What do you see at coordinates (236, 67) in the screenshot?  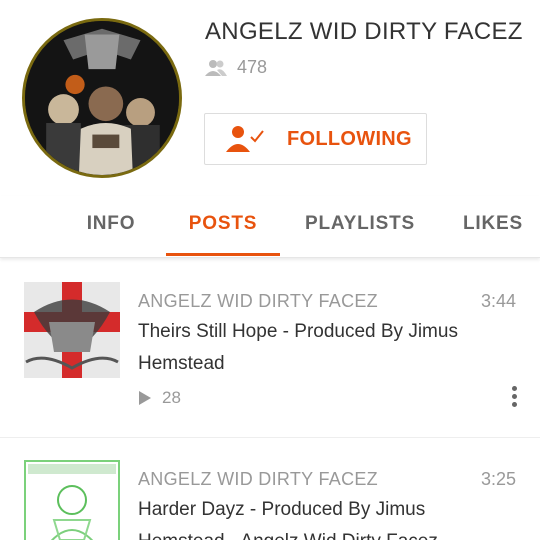 I see `followers-count: 478` at bounding box center [236, 67].